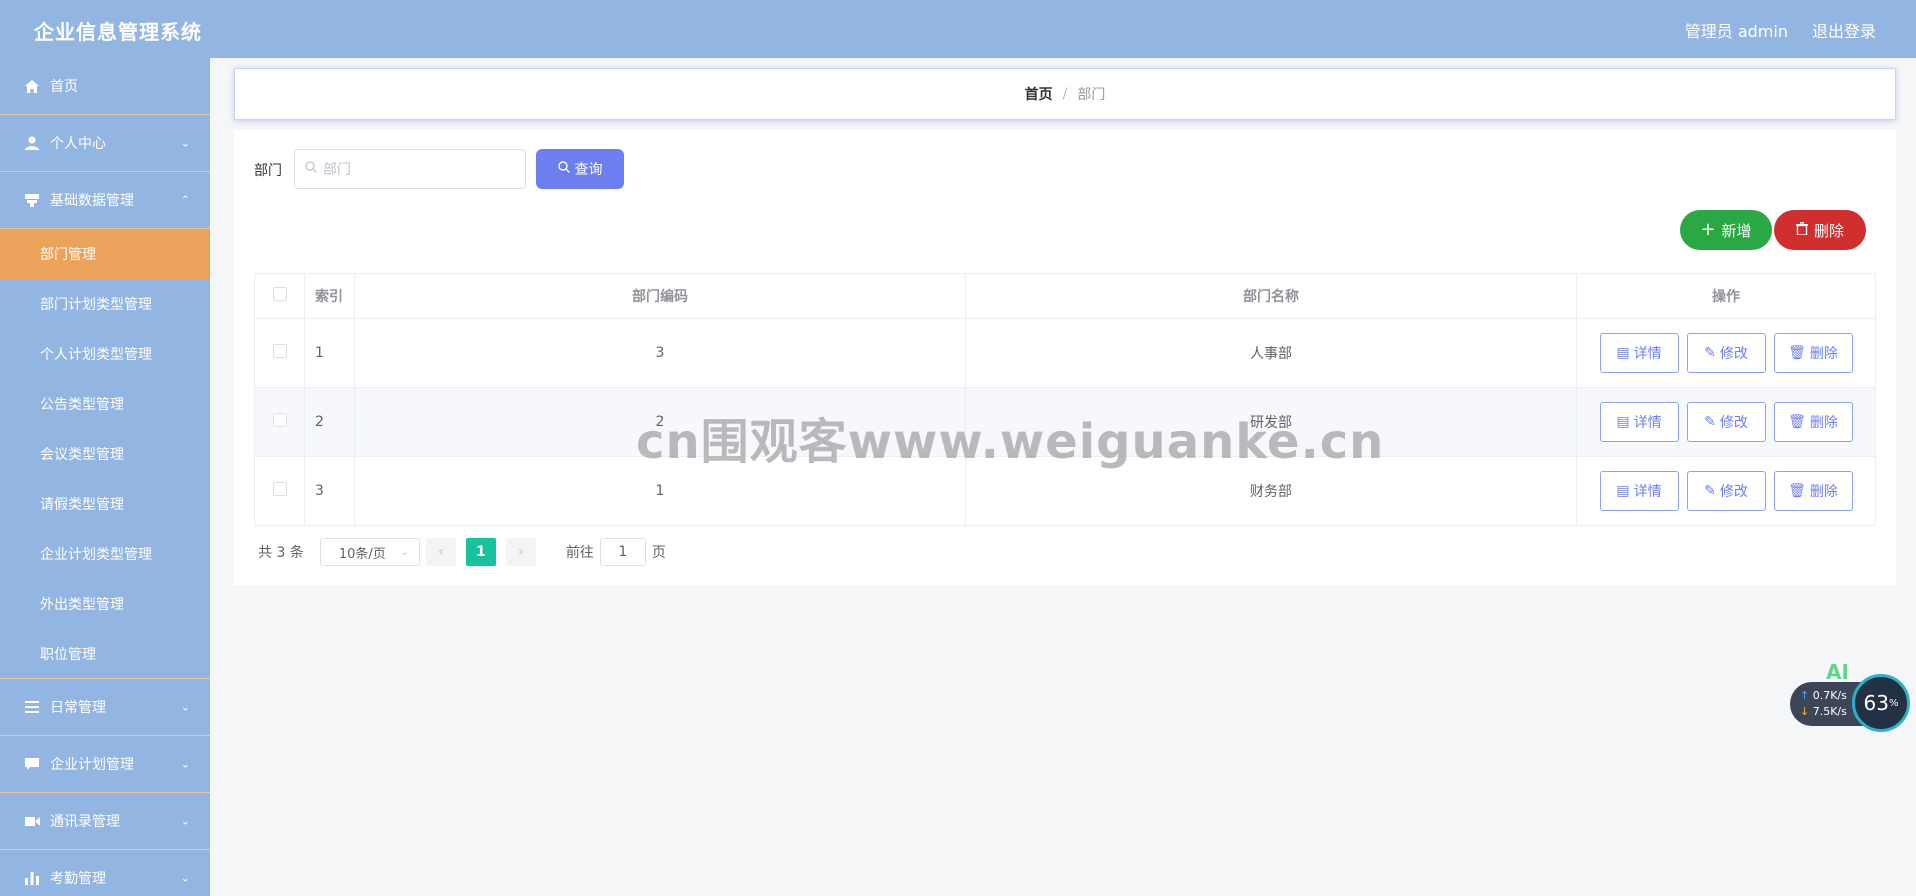 The width and height of the screenshot is (1916, 896). What do you see at coordinates (105, 554) in the screenshot?
I see `sidebar-subitem-company-plan-type: 企业计划类型管理` at bounding box center [105, 554].